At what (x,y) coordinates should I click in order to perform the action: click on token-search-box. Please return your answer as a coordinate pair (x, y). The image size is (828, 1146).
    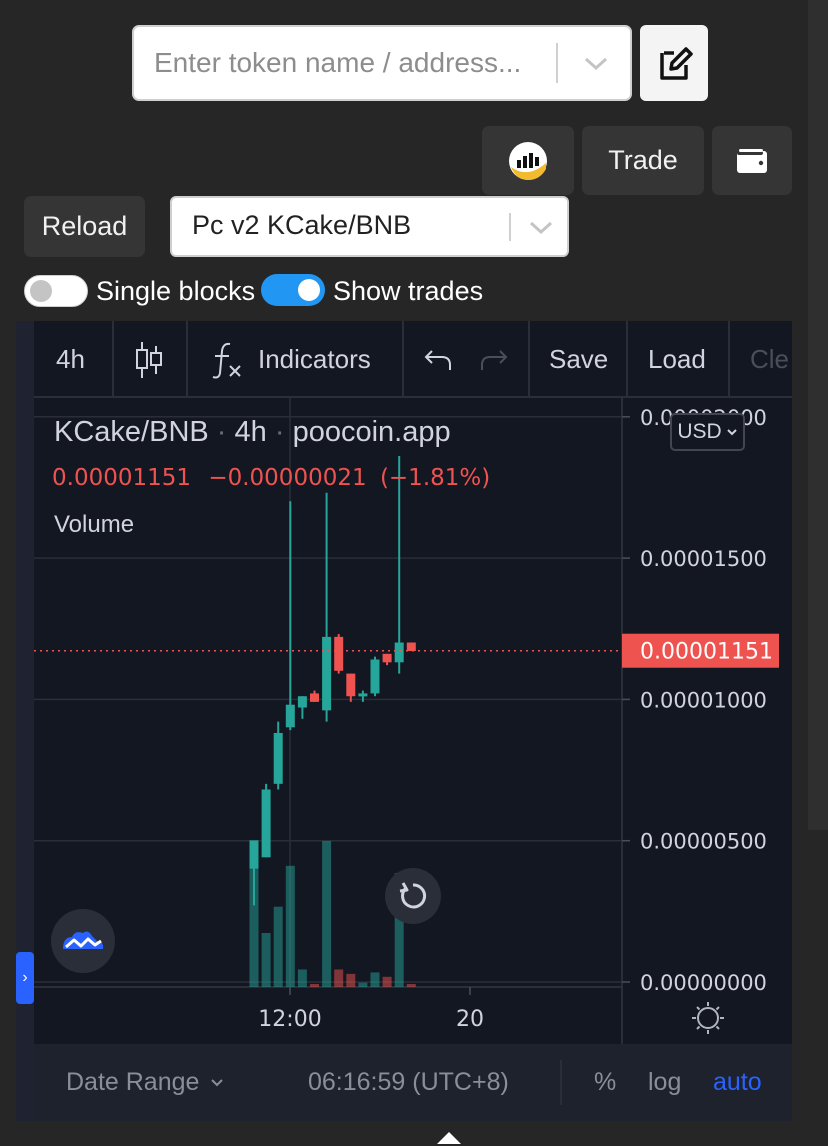
    Looking at the image, I should click on (382, 63).